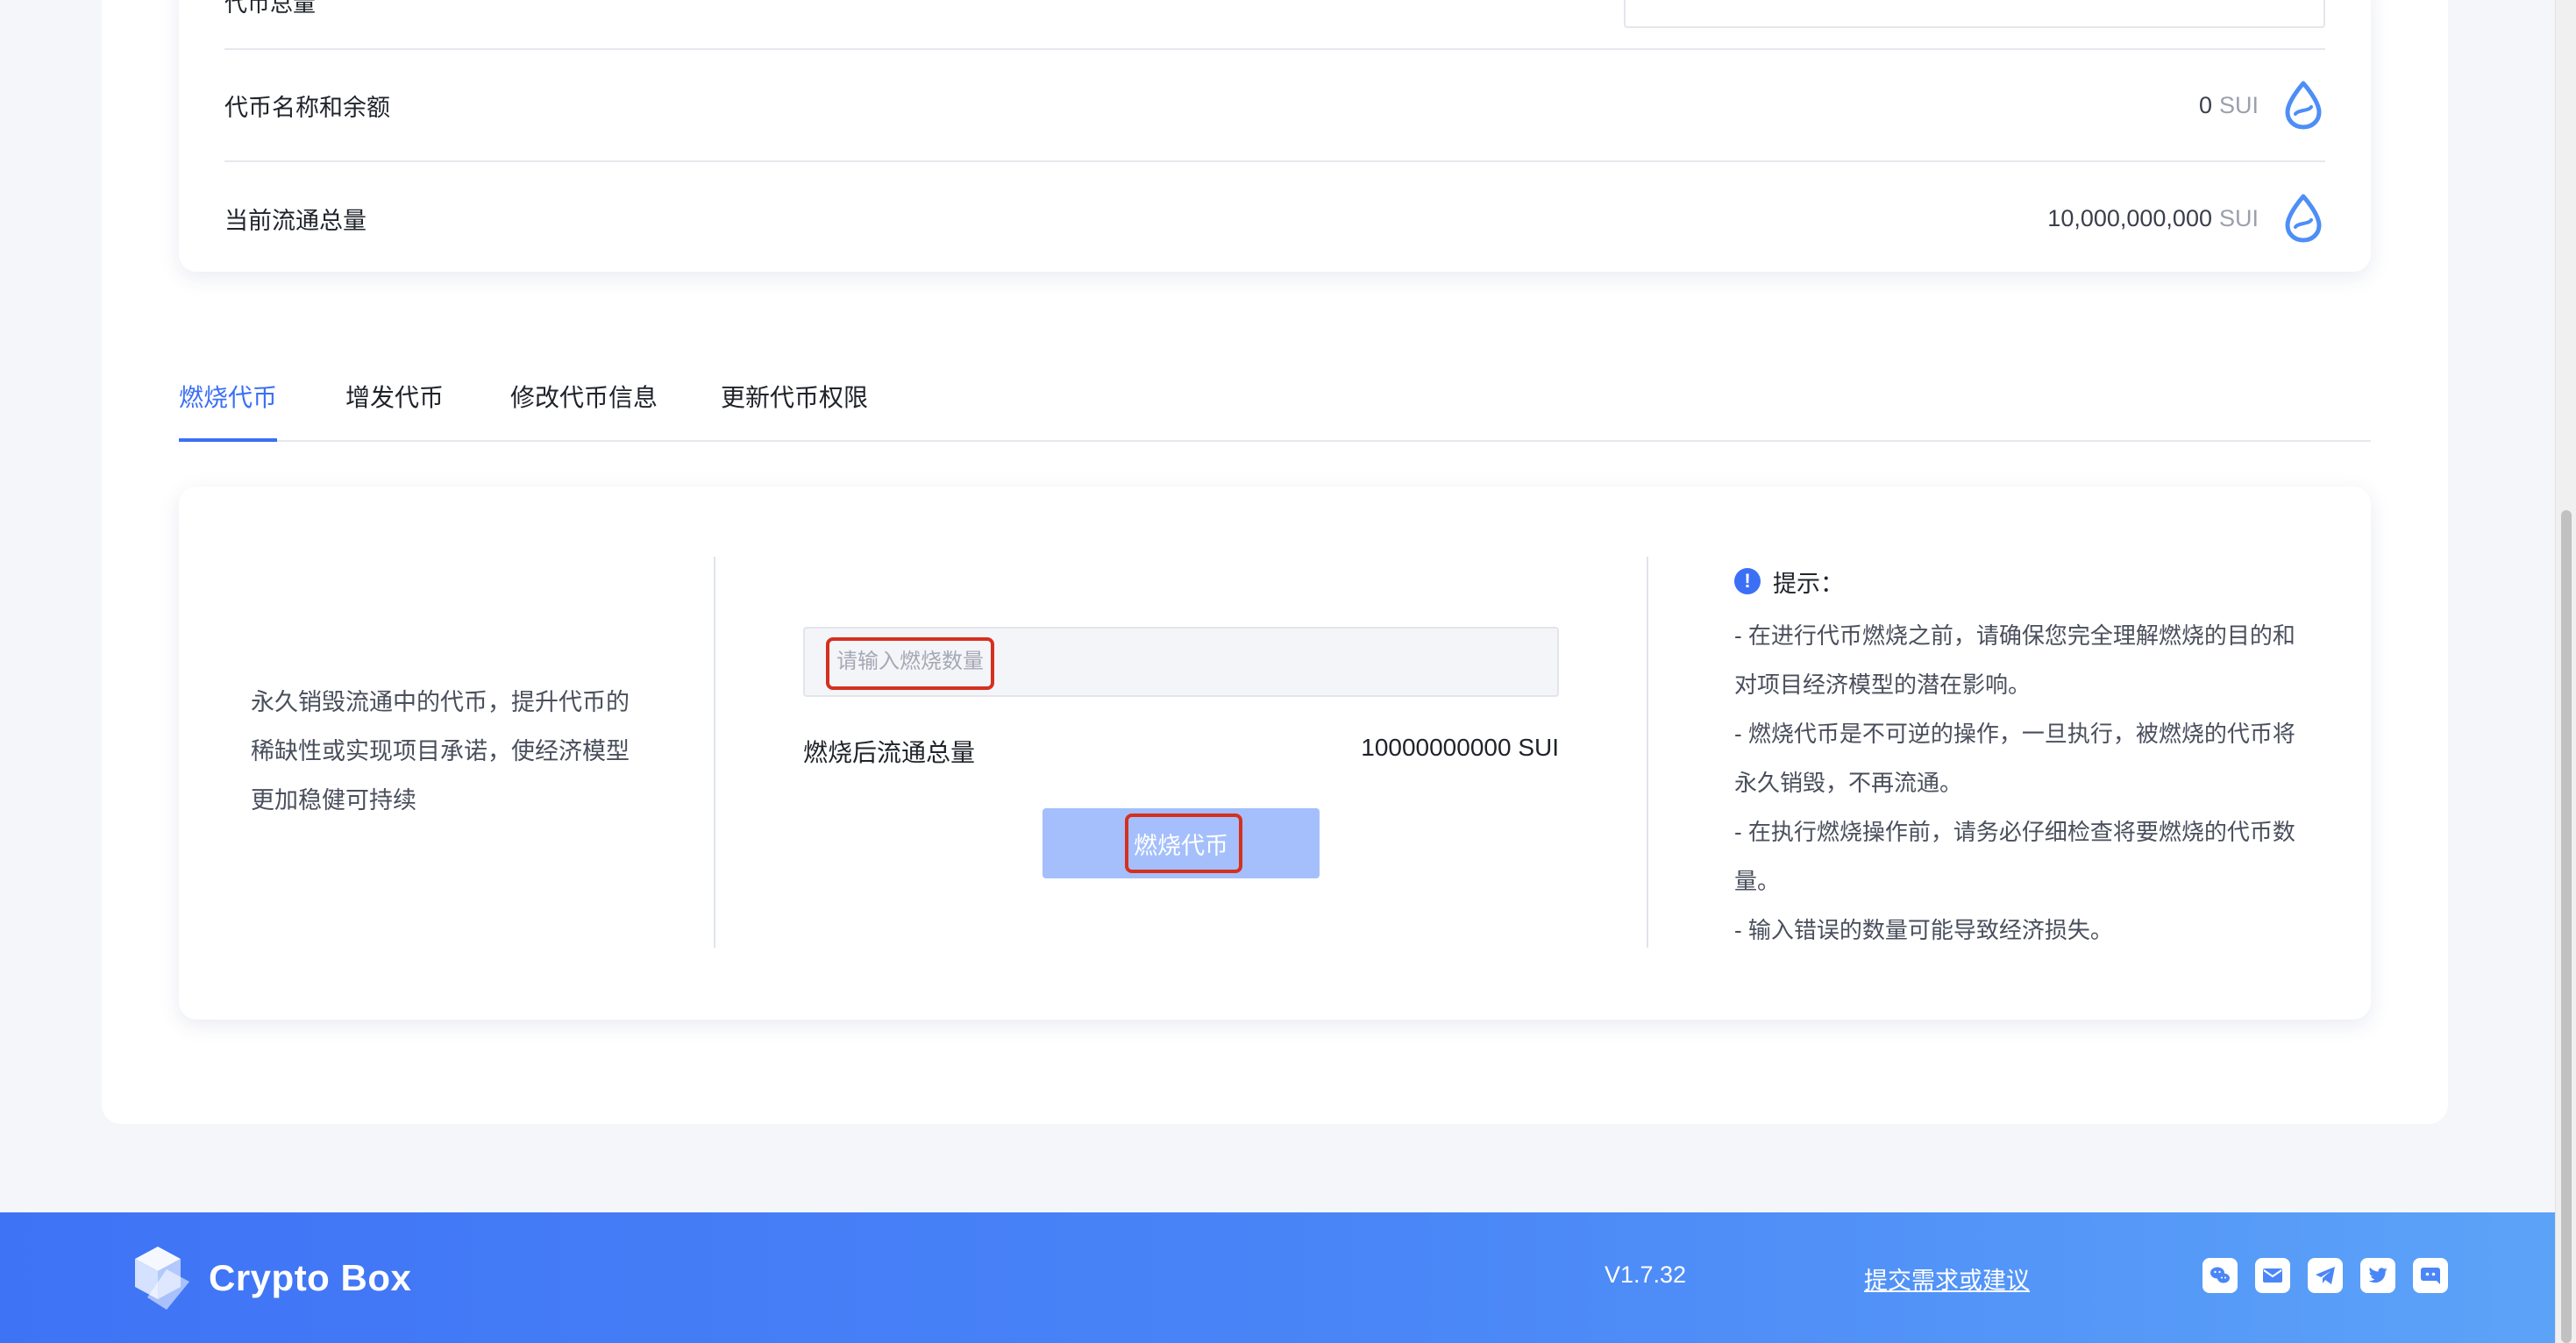 Image resolution: width=2576 pixels, height=1343 pixels. I want to click on discord-button, so click(2430, 1275).